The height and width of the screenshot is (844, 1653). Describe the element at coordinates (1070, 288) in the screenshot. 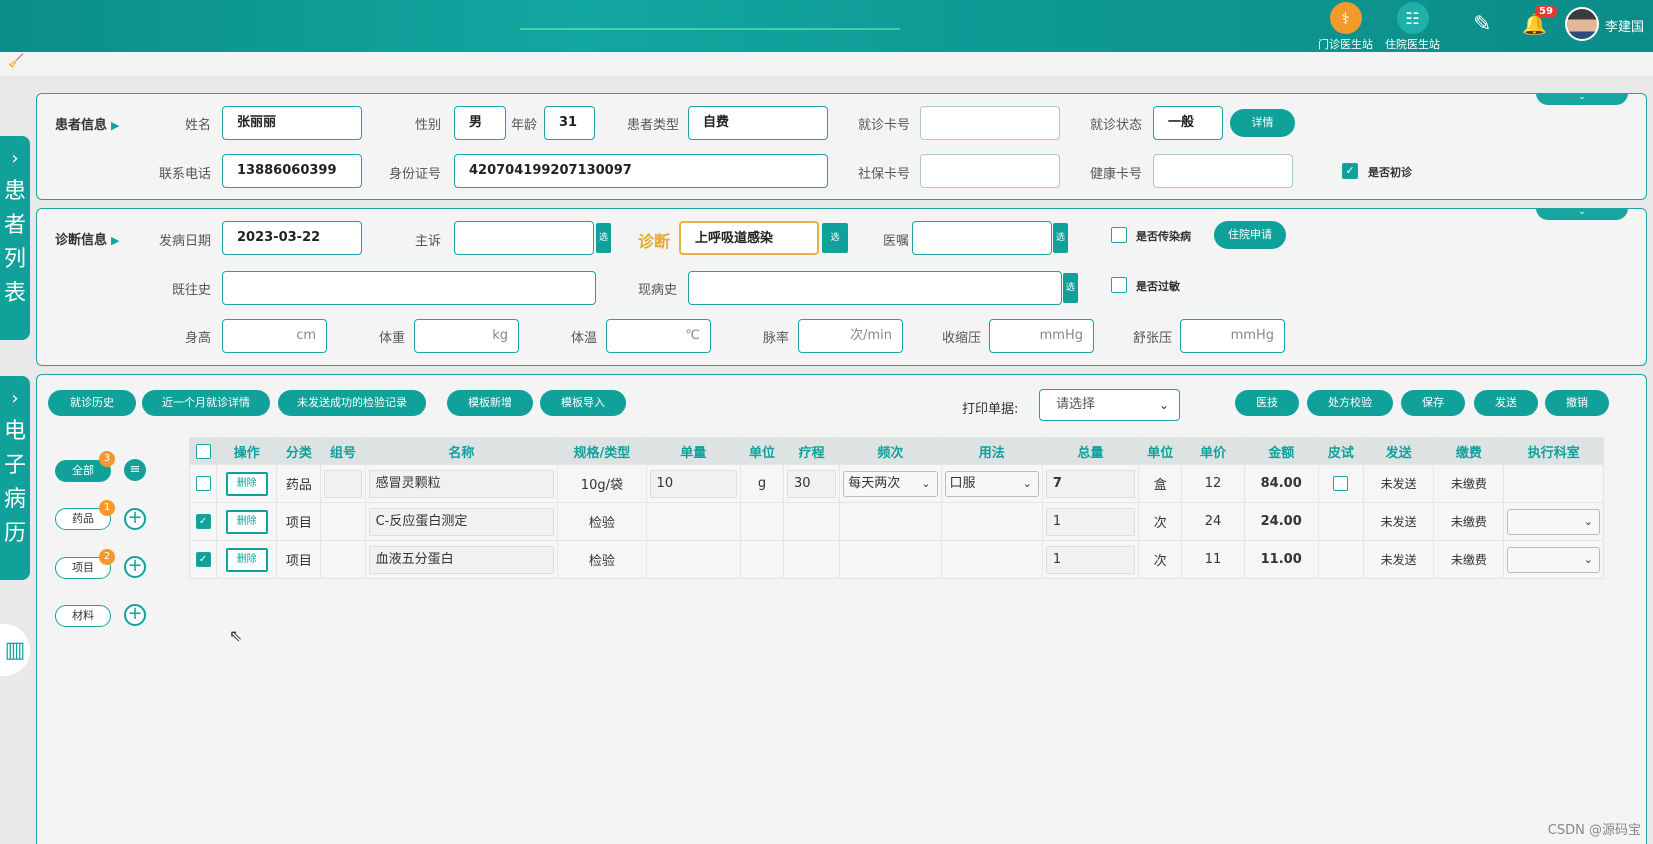

I see `present-history-select-button: 选` at that location.